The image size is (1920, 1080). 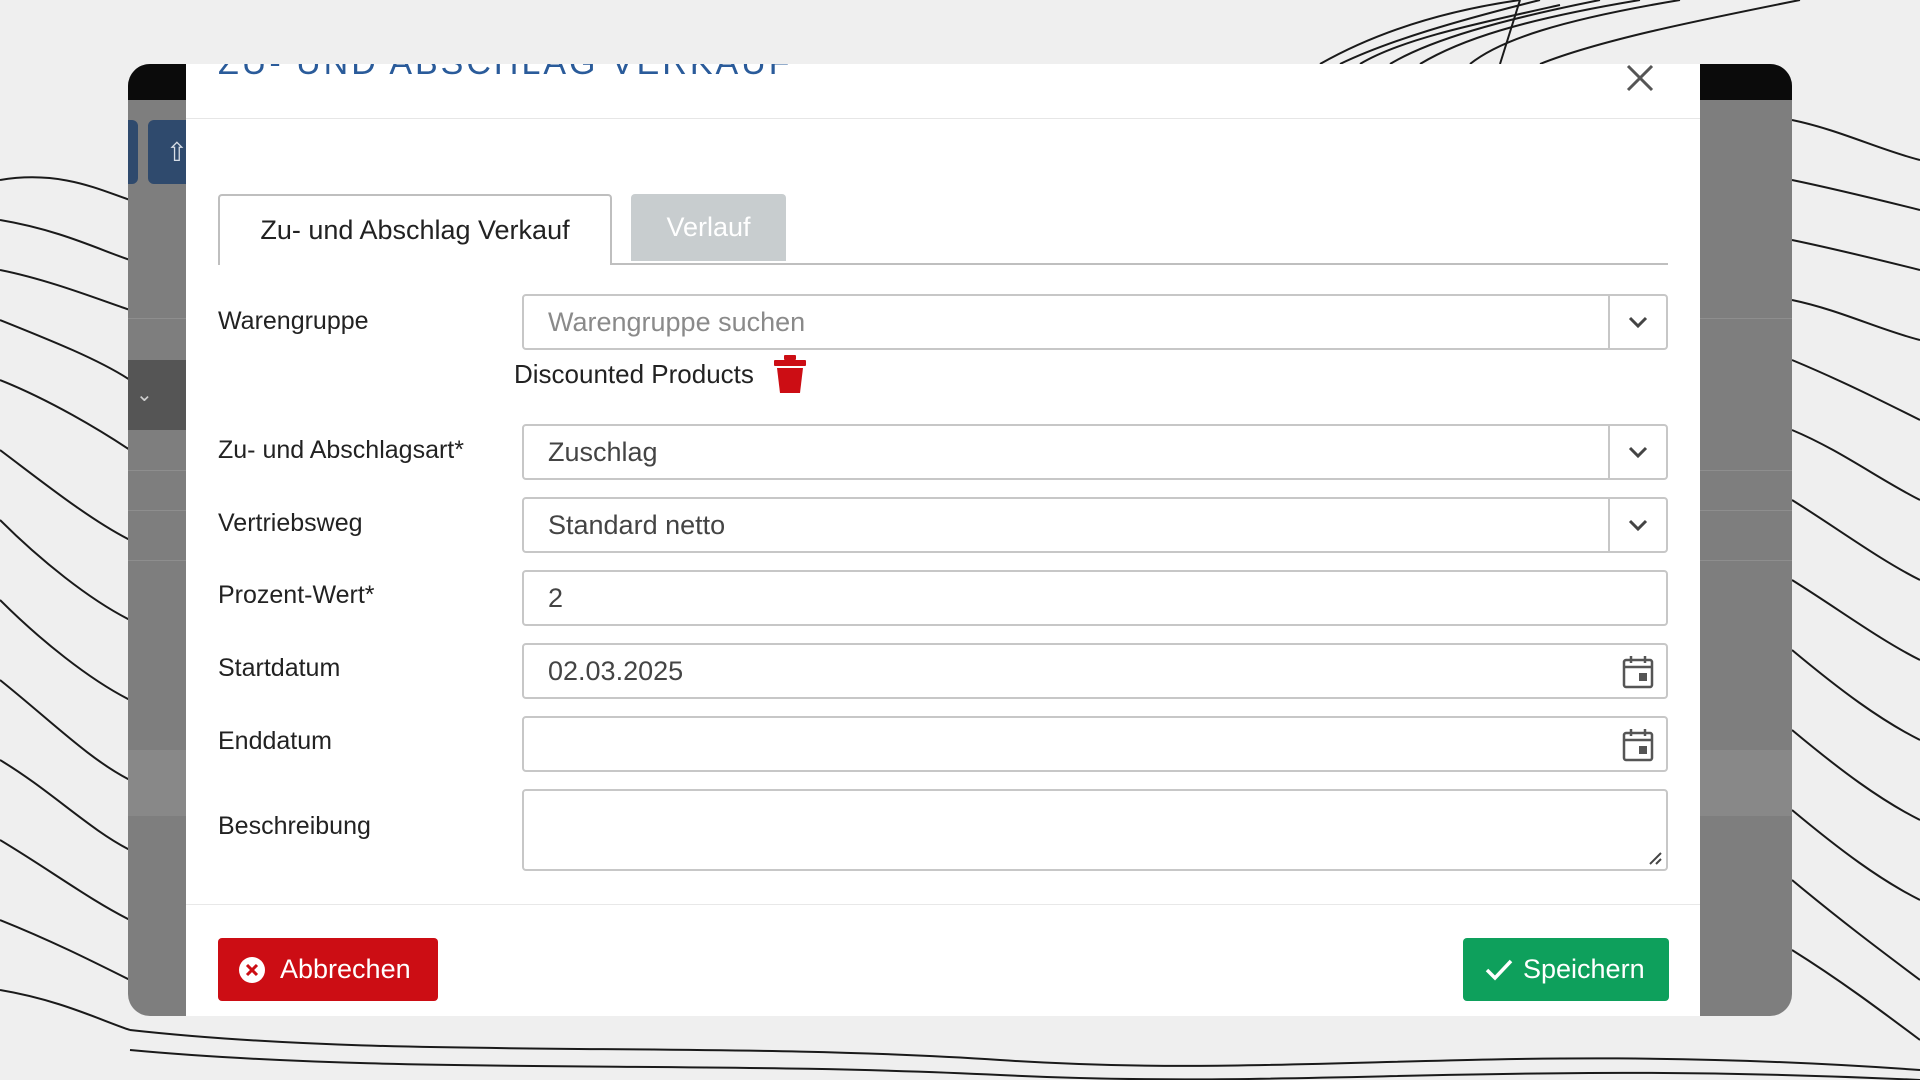 I want to click on startdatum-input: 02.03.2025, so click(x=1095, y=671).